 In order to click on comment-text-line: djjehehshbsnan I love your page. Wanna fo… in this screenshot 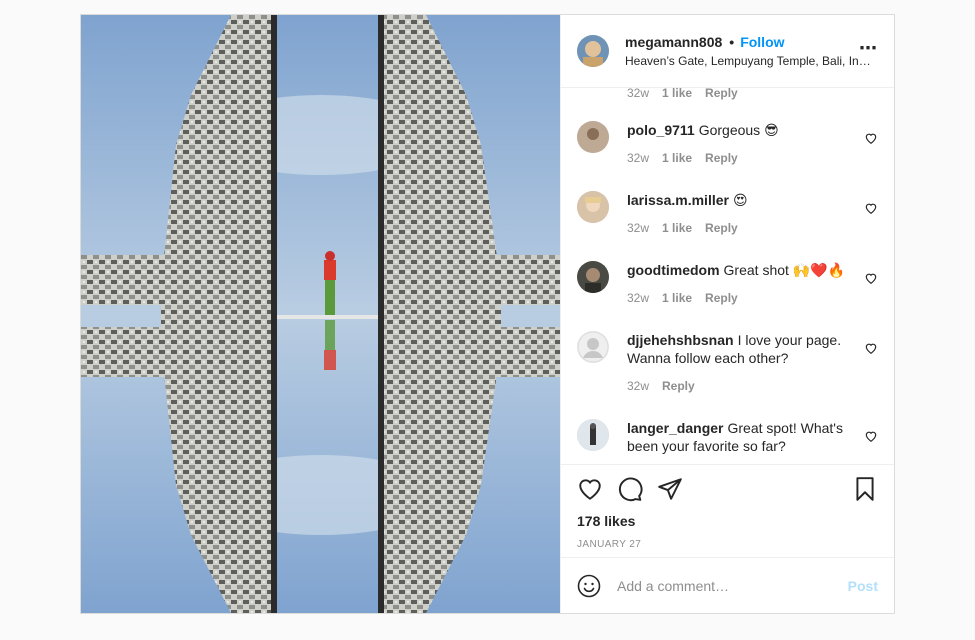, I will do `click(743, 349)`.